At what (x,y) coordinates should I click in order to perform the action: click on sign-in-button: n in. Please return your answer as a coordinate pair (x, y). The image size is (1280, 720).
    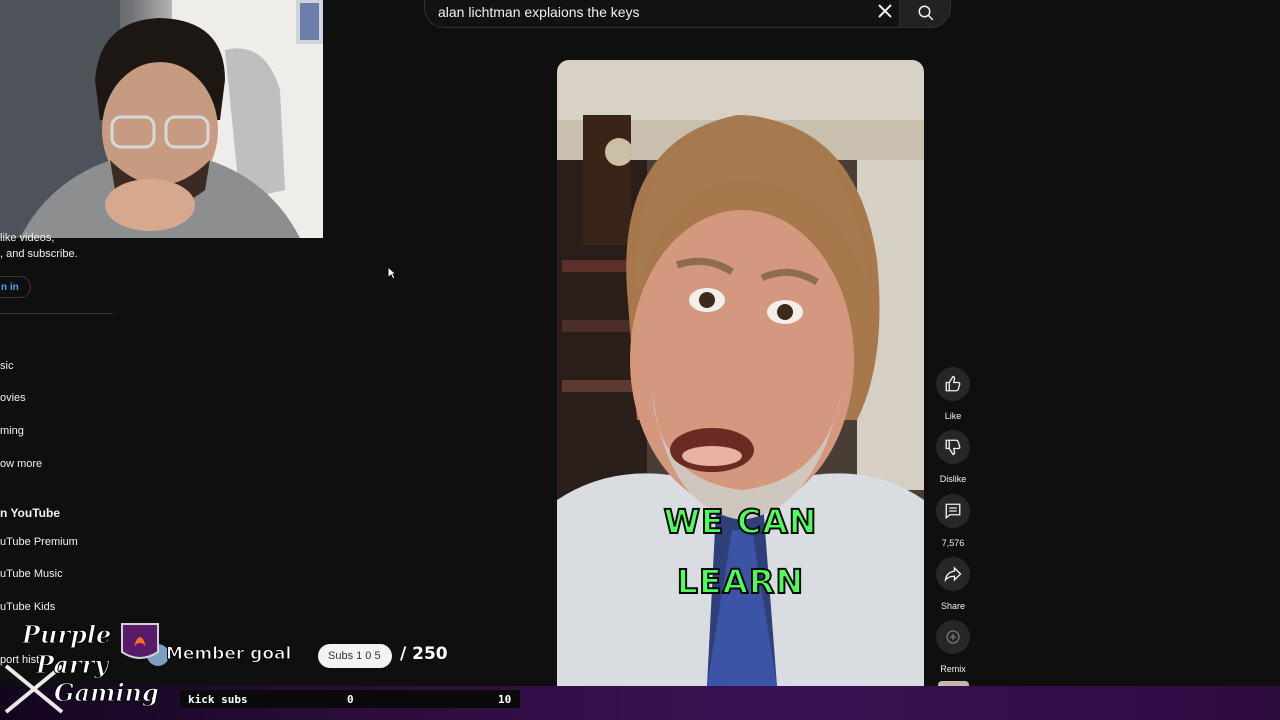
    Looking at the image, I should click on (15, 287).